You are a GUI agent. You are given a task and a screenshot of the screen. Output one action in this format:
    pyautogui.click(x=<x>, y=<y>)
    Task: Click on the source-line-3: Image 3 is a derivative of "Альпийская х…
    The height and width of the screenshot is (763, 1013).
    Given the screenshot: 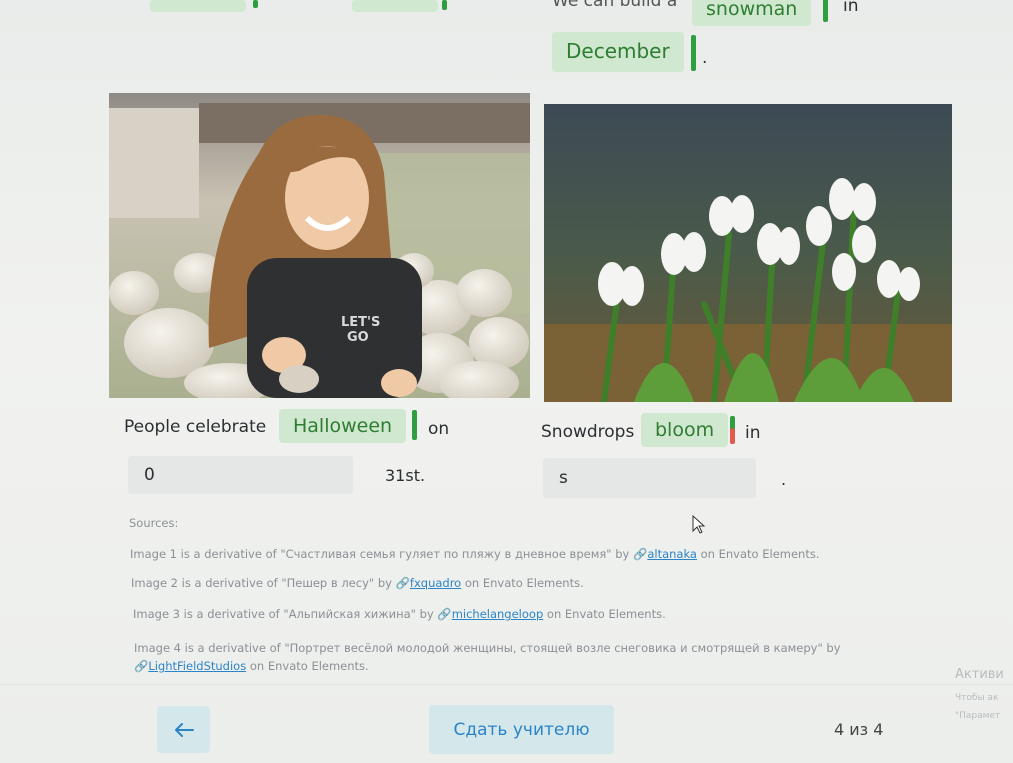 What is the action you would take?
    pyautogui.click(x=399, y=614)
    